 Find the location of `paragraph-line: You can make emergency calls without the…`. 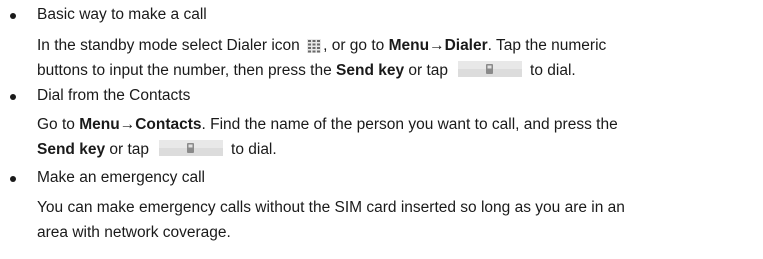

paragraph-line: You can make emergency calls without the… is located at coordinates (331, 207).